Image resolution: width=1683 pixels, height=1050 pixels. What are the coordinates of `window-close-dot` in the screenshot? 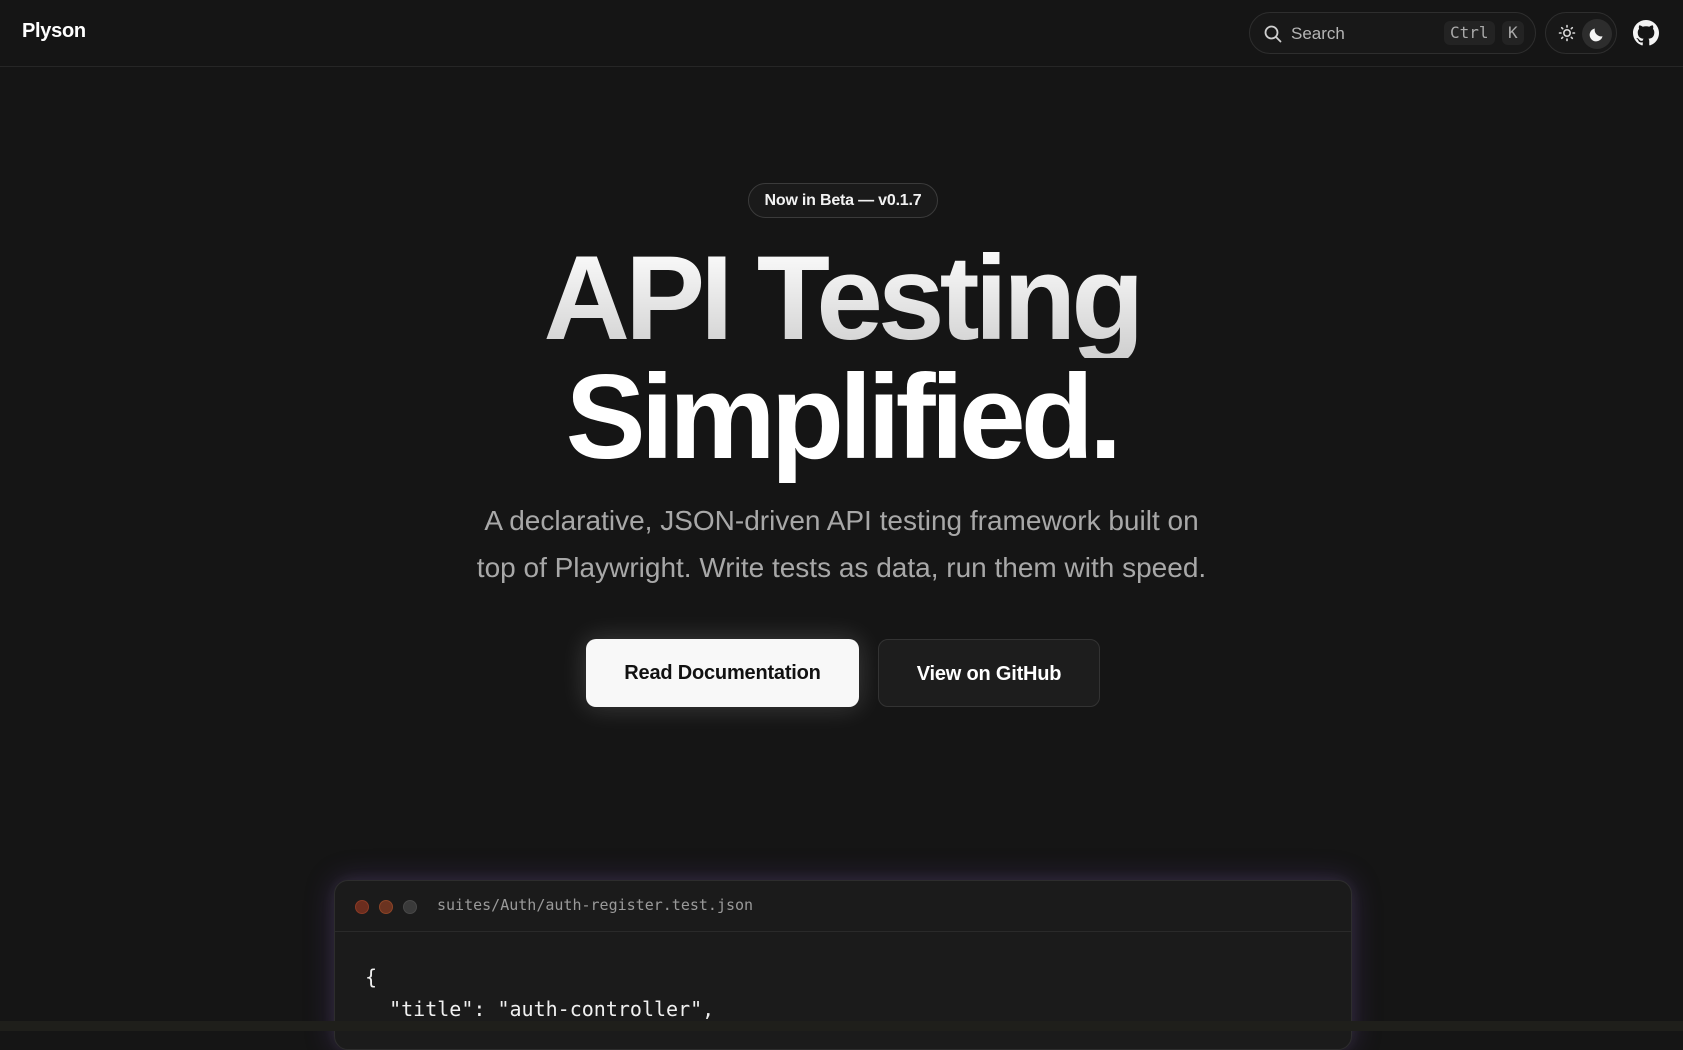 It's located at (362, 907).